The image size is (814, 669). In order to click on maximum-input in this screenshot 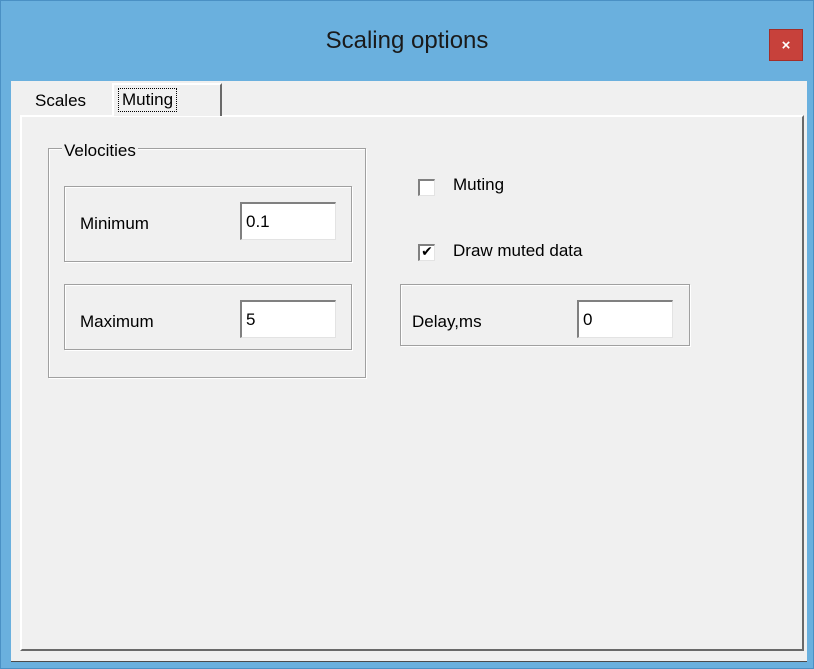, I will do `click(288, 319)`.